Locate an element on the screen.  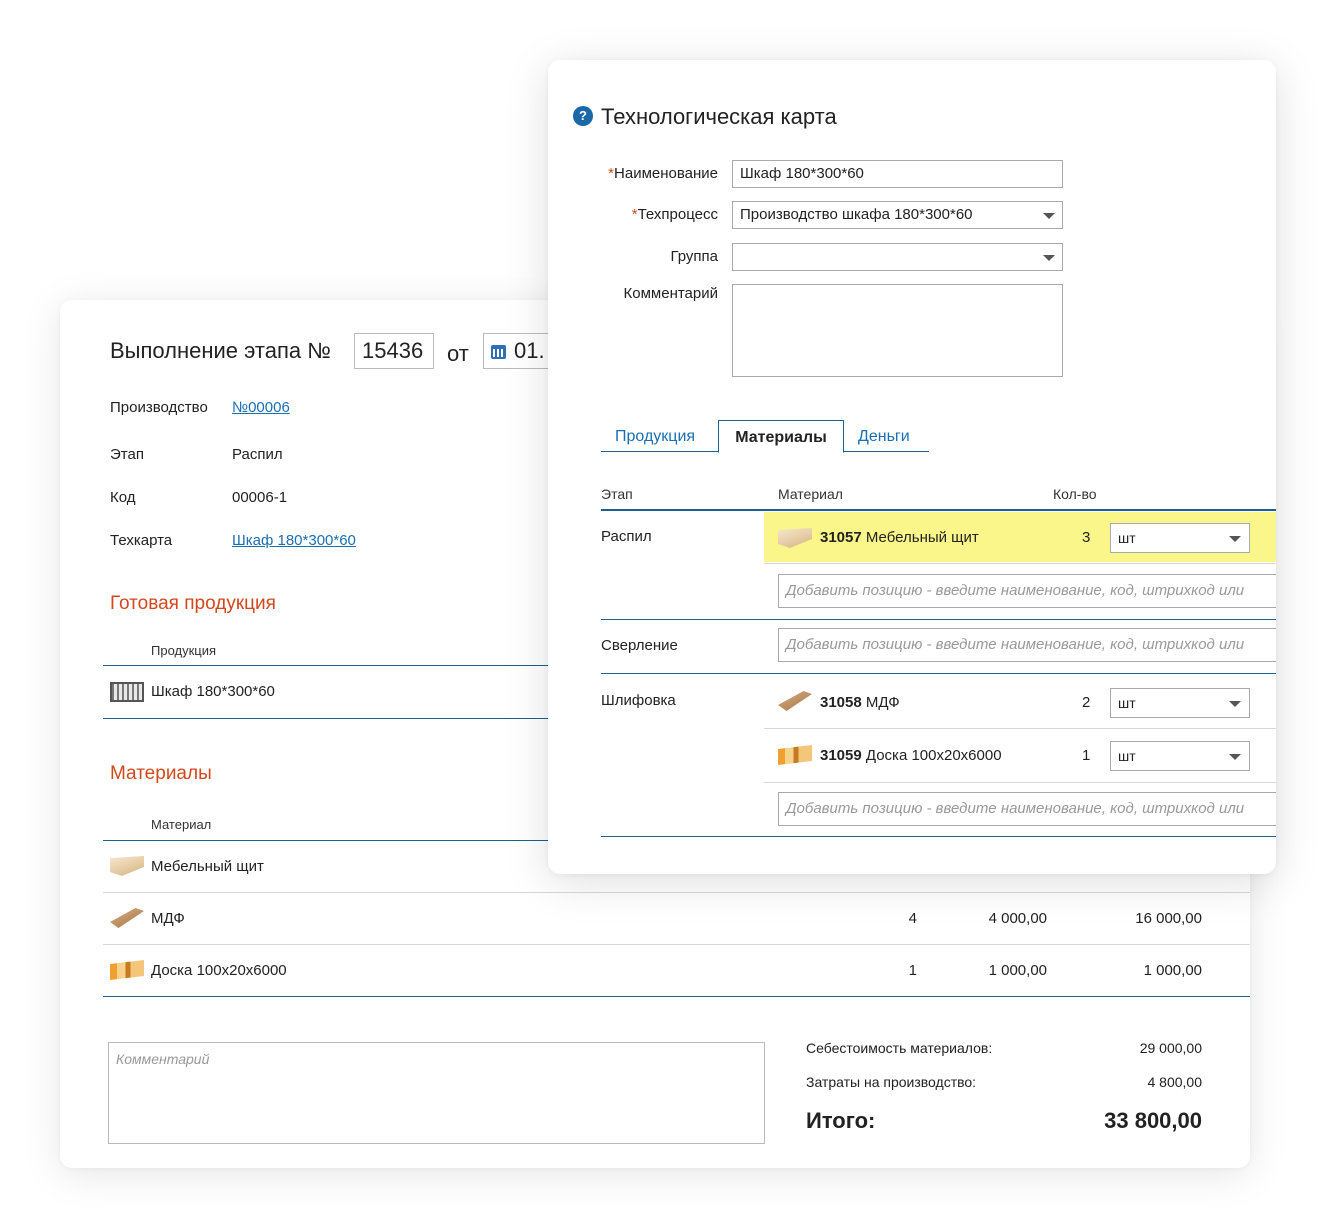
tab-materials: Материалы is located at coordinates (781, 436).